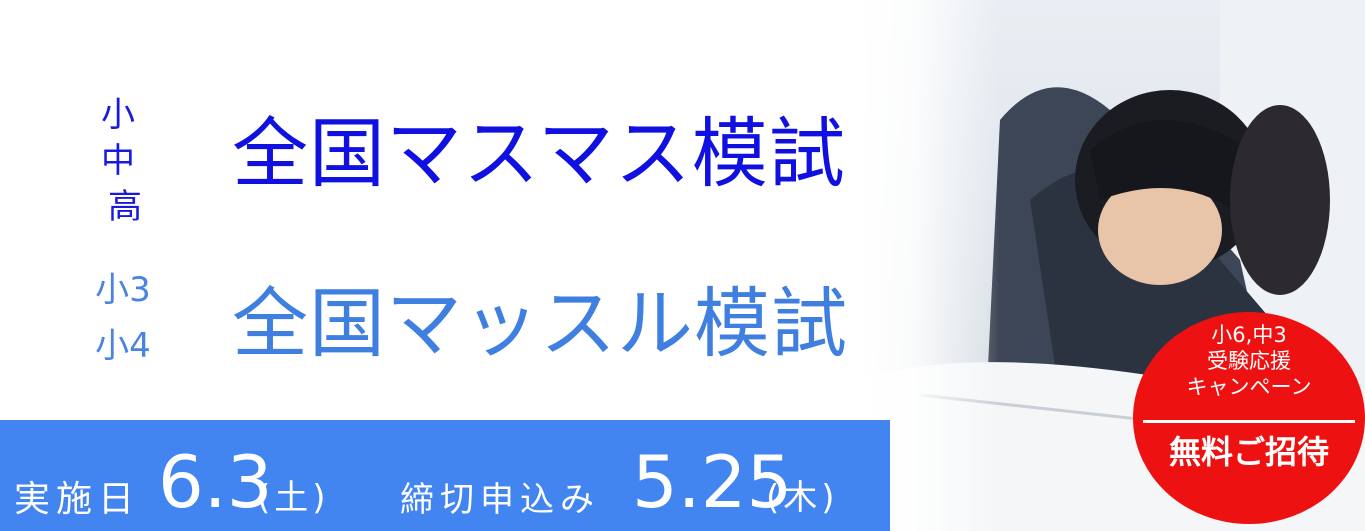  What do you see at coordinates (125, 207) in the screenshot?
I see `grade-mas-line2: 高` at bounding box center [125, 207].